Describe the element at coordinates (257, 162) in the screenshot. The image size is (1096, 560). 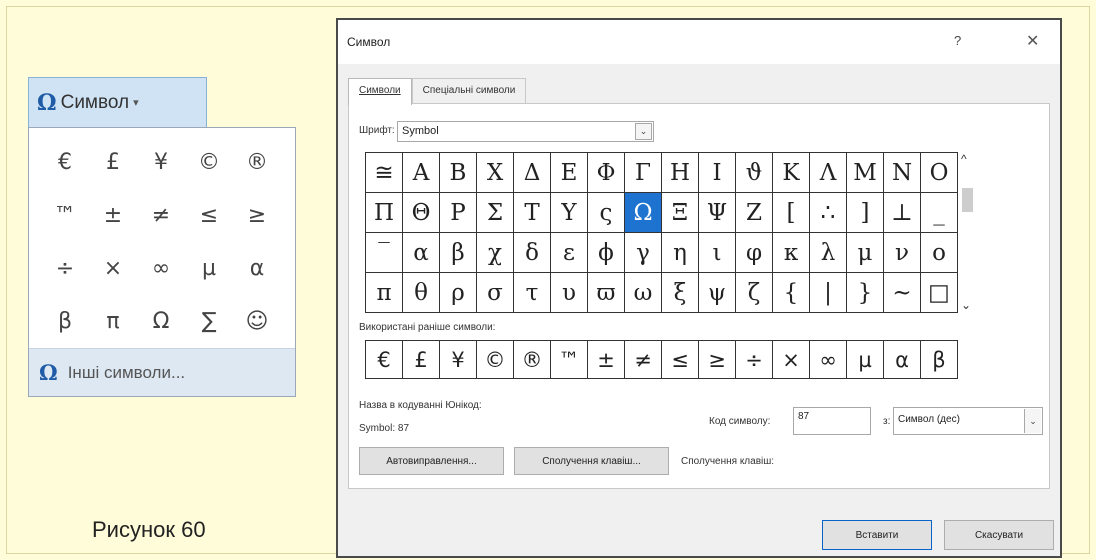
I see `quick-symbol-cell: ®` at that location.